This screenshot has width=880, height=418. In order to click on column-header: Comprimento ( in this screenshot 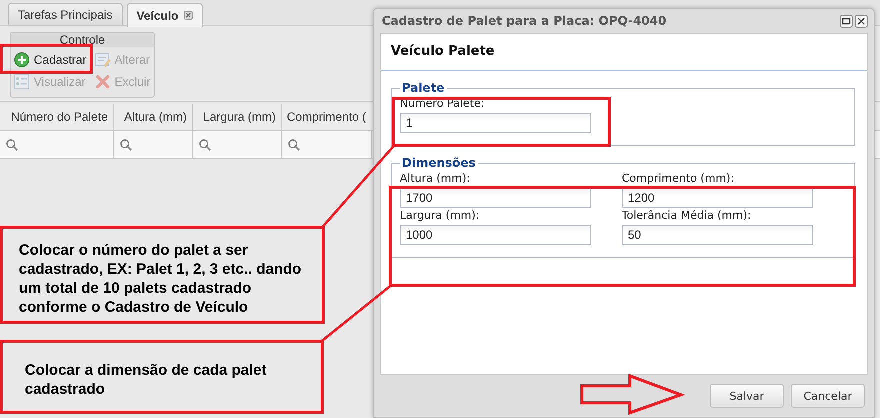, I will do `click(327, 117)`.